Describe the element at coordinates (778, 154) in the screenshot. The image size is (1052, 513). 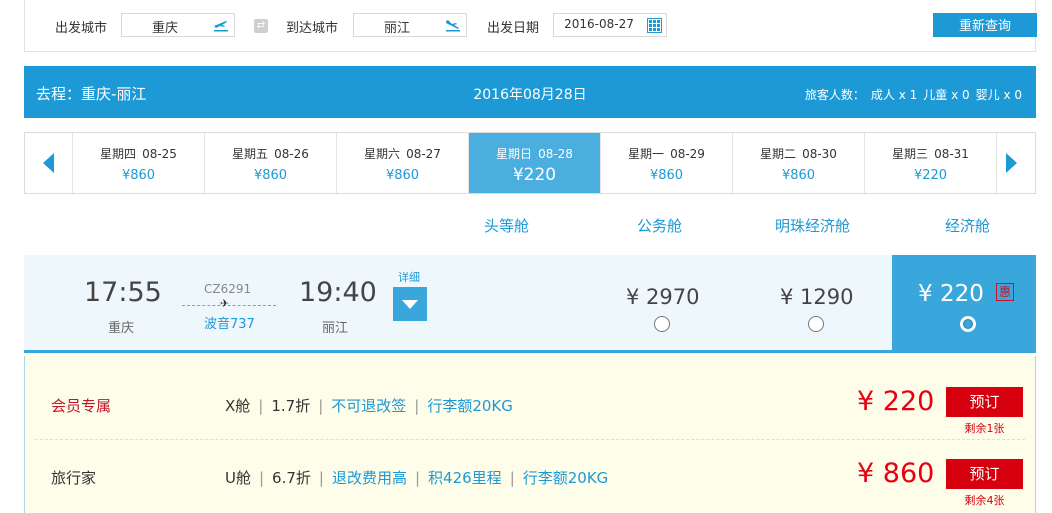
I see `weekday: 星期二` at that location.